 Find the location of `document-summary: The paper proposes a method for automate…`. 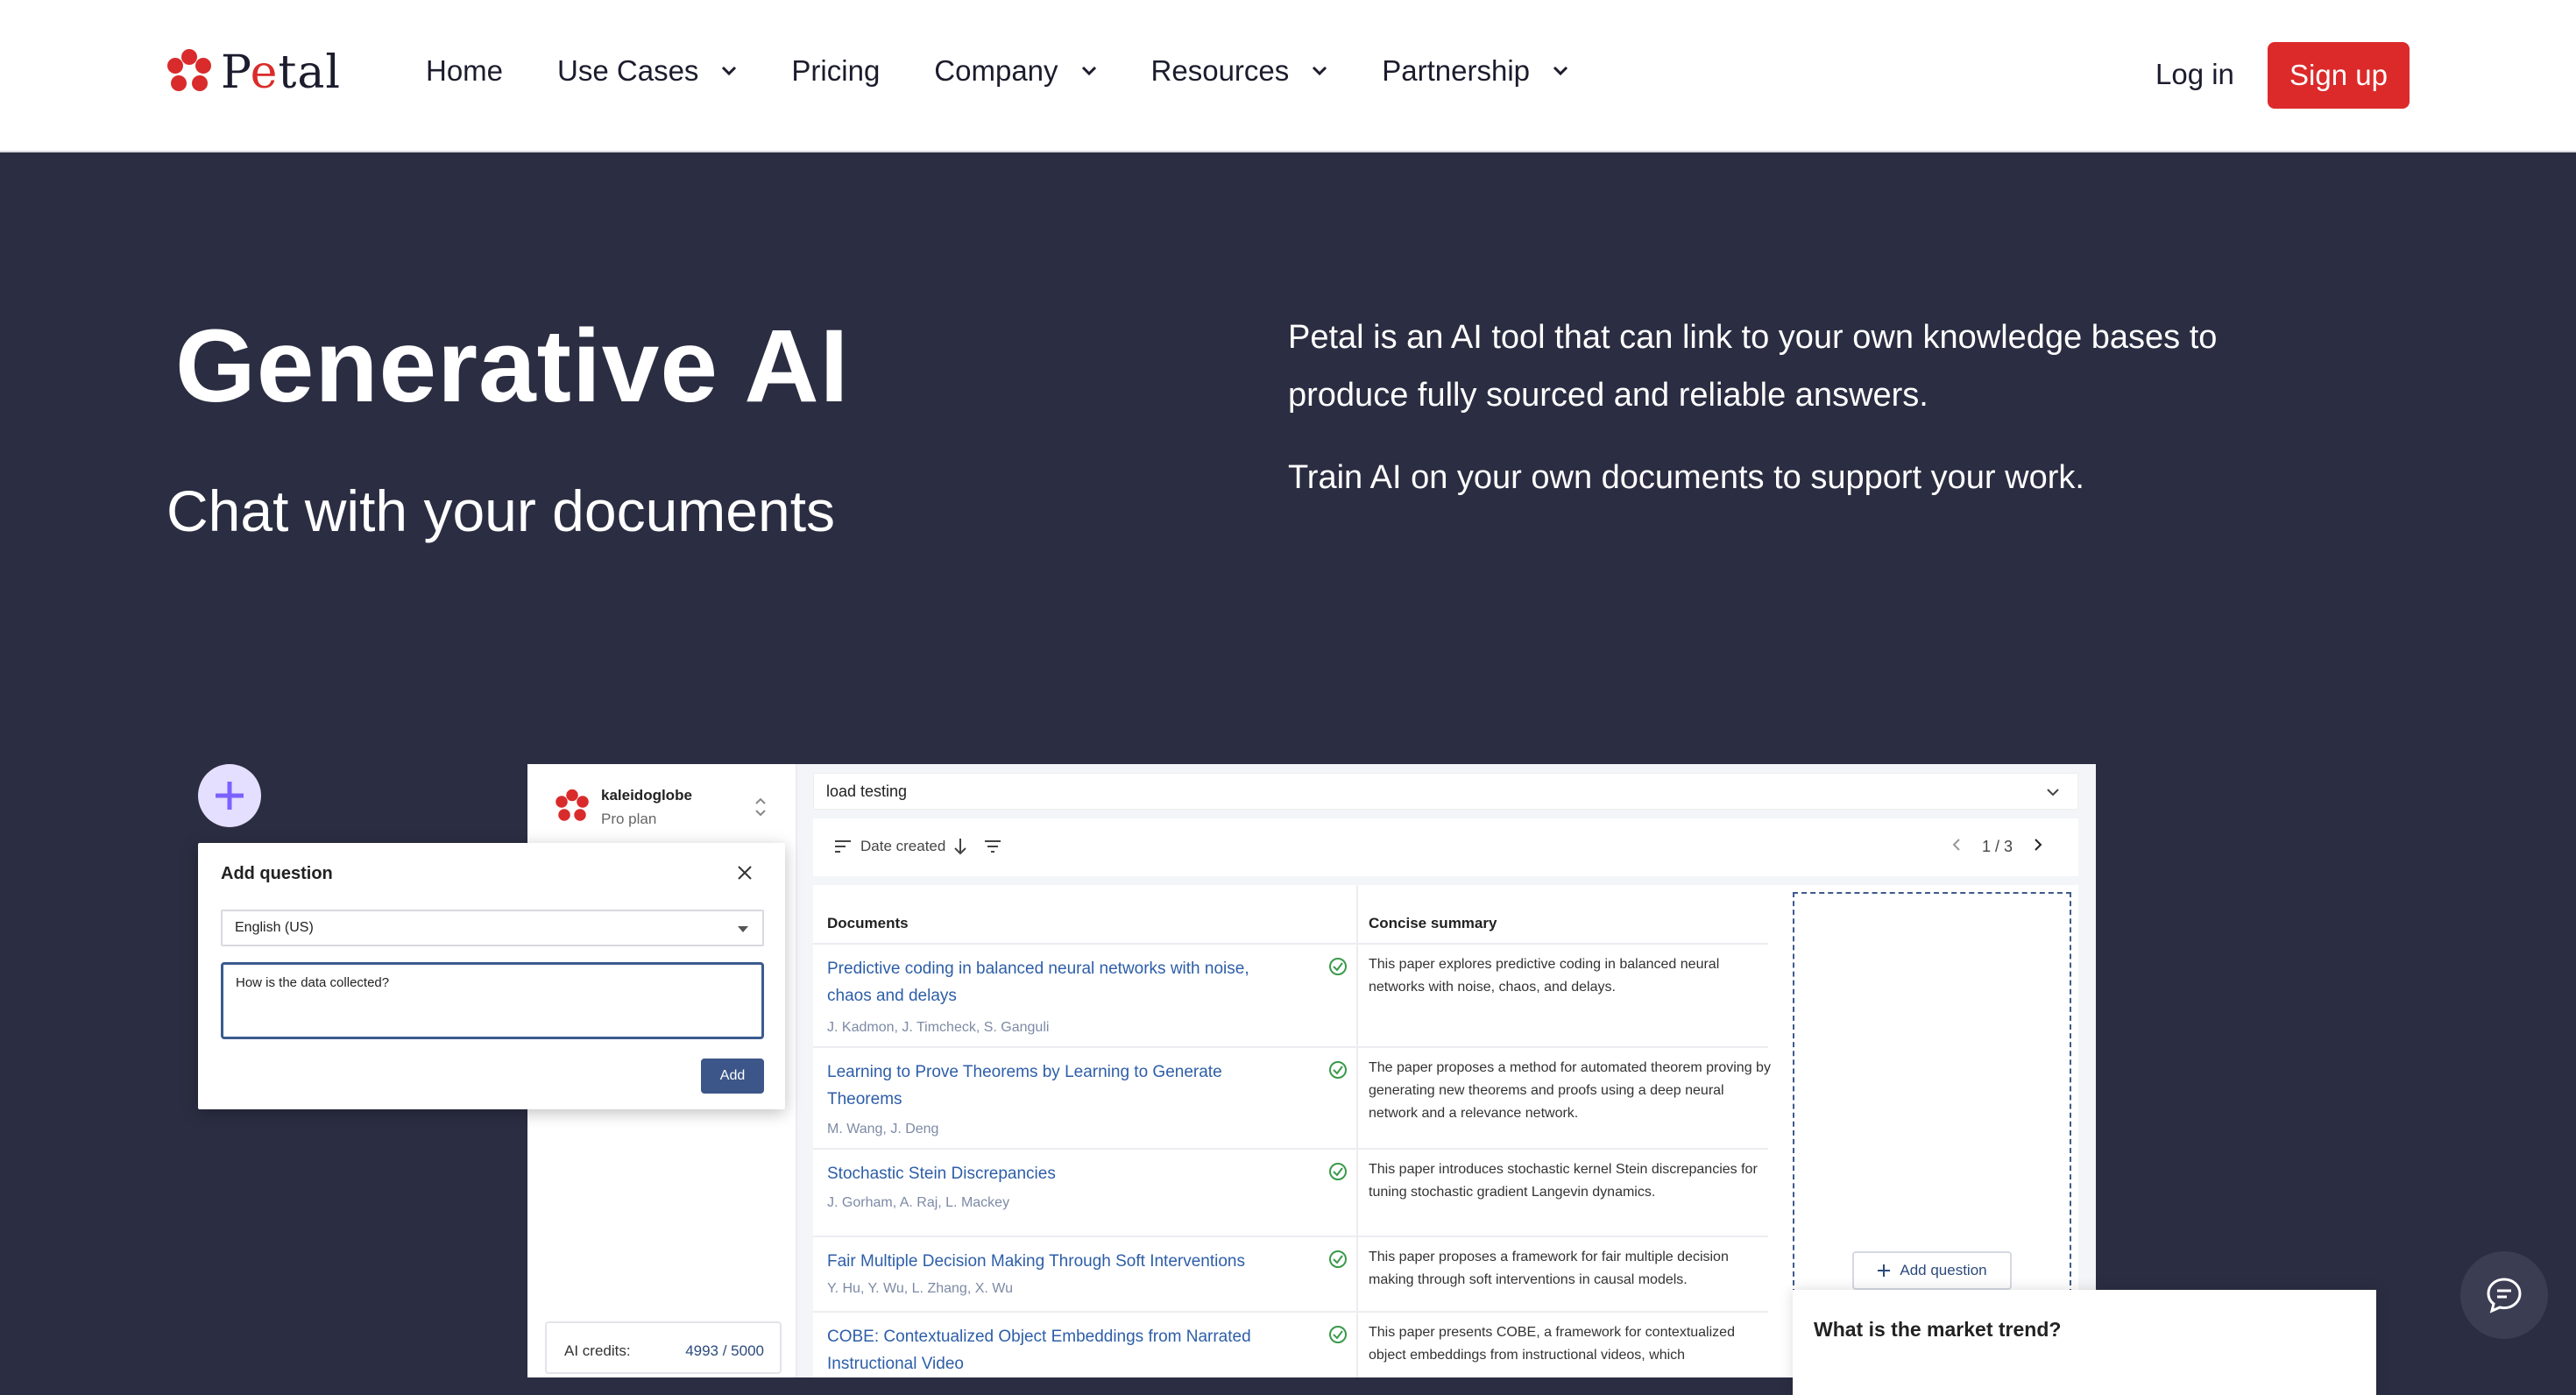

document-summary: The paper proposes a method for automate… is located at coordinates (1570, 1090).